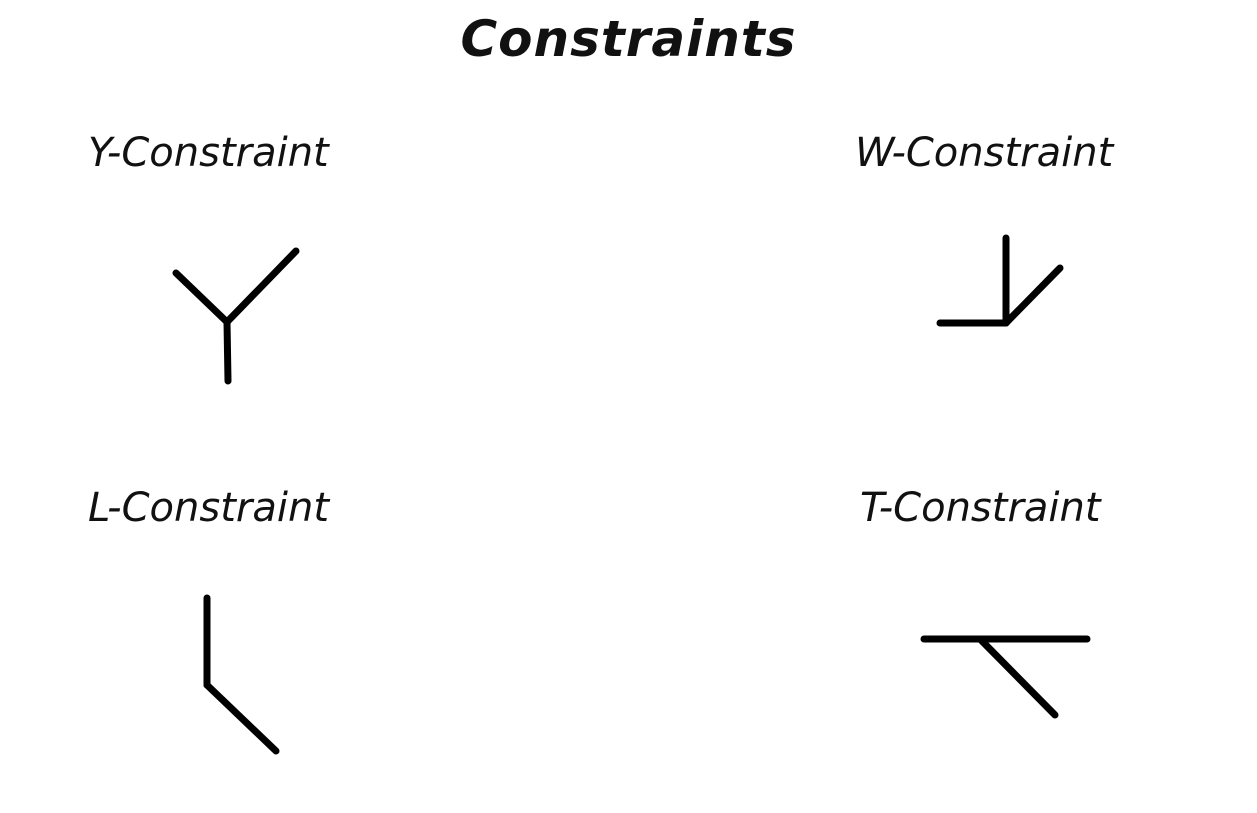 The width and height of the screenshot is (1257, 813). I want to click on w-diagonal, so click(1033, 295).